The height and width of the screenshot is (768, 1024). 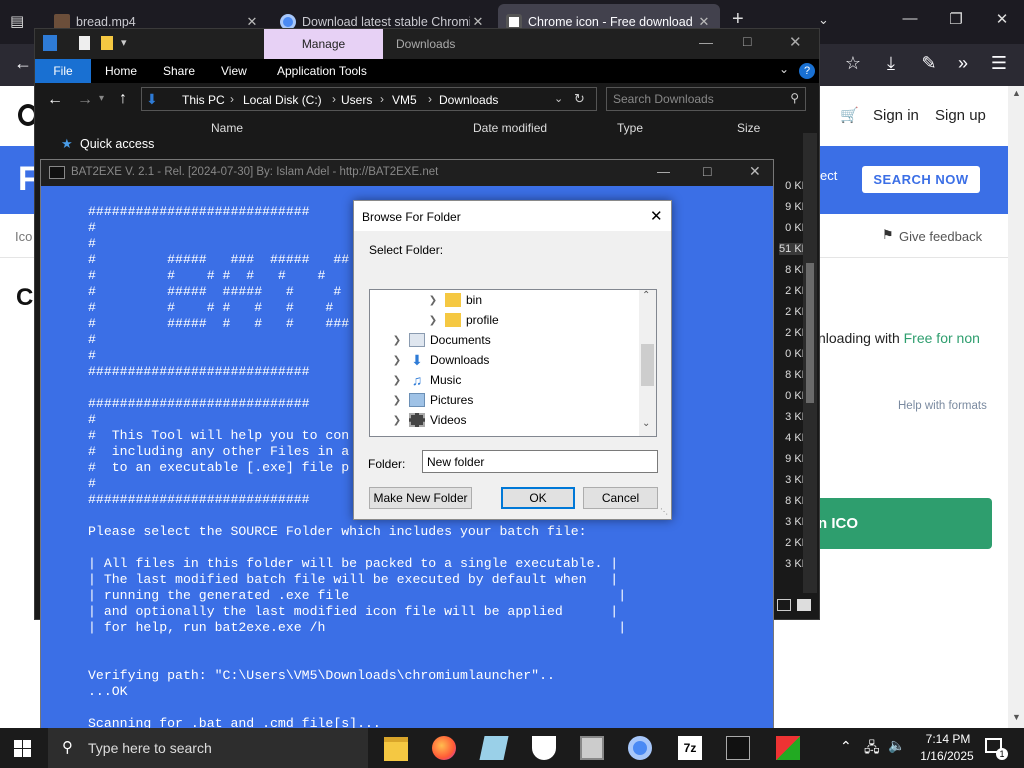 What do you see at coordinates (101, 98) in the screenshot?
I see `recent-locations-icon: ▾` at bounding box center [101, 98].